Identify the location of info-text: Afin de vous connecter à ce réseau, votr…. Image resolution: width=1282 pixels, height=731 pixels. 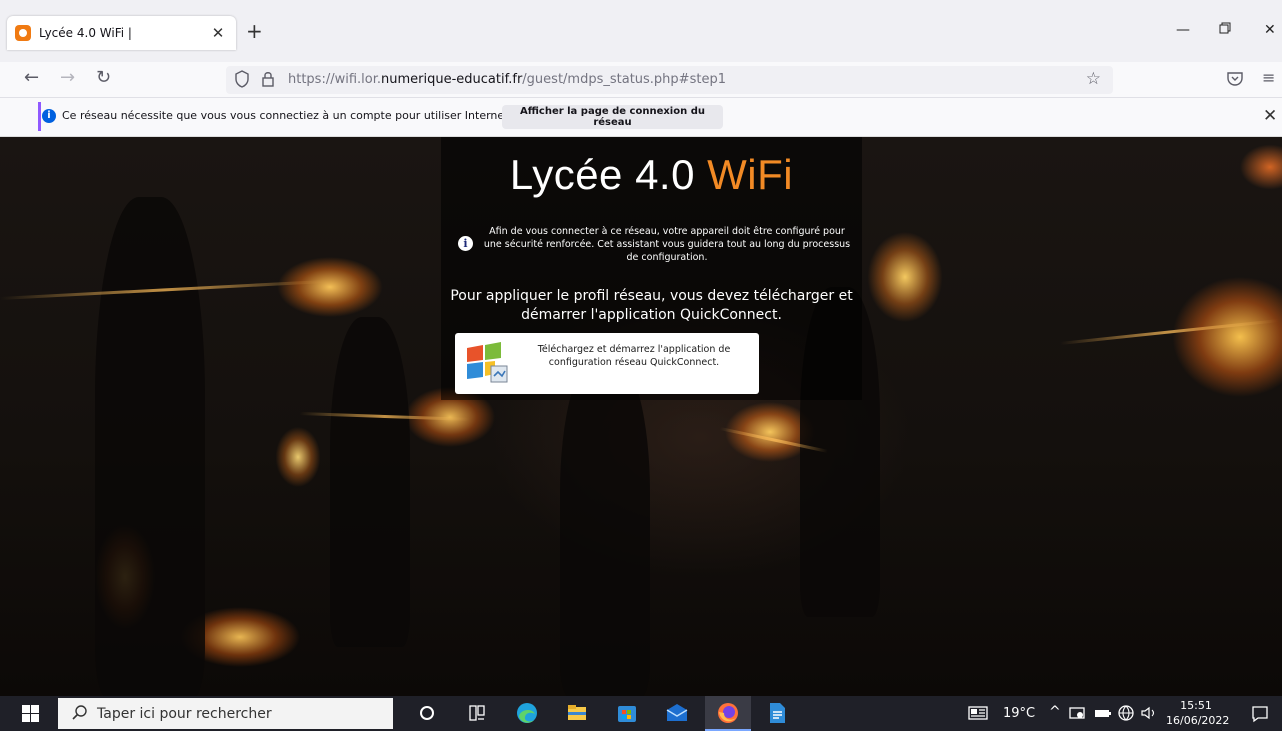
(667, 244).